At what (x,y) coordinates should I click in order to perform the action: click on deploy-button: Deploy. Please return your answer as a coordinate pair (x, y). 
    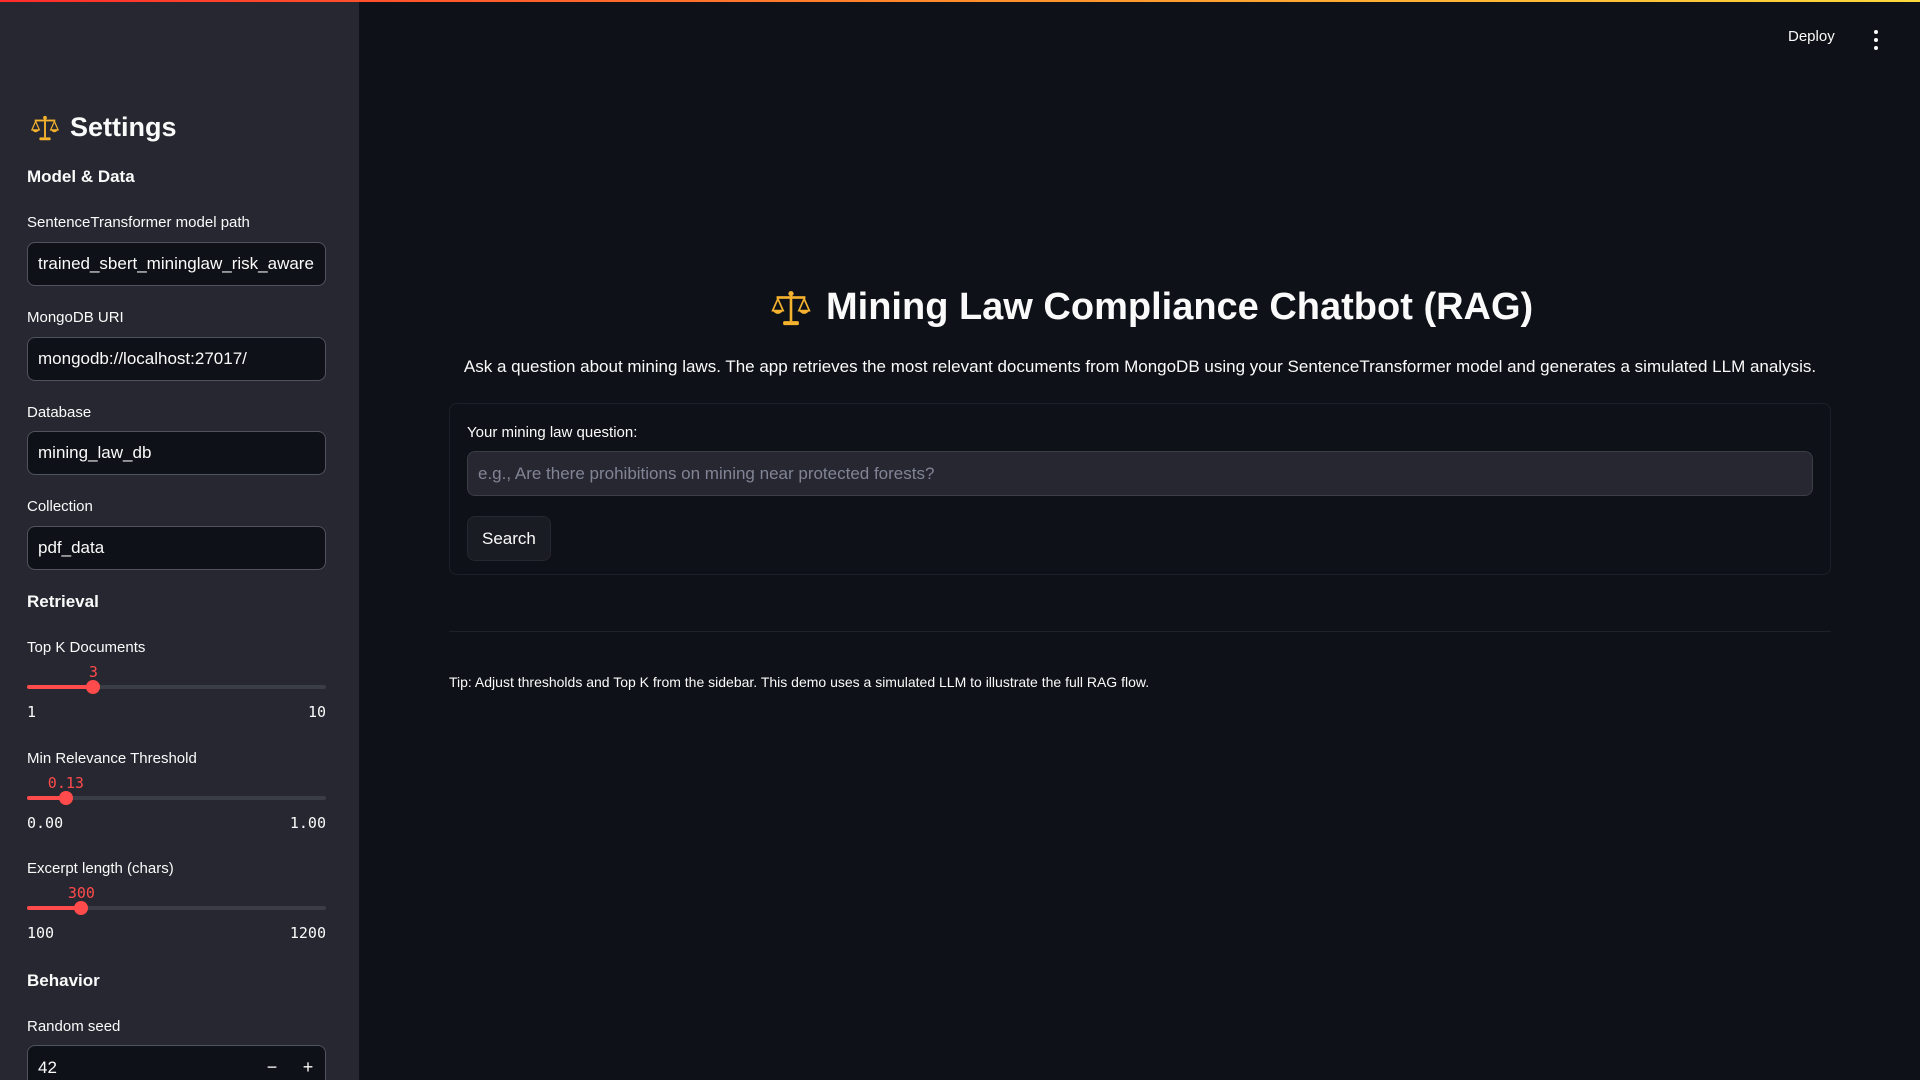
    Looking at the image, I should click on (1811, 36).